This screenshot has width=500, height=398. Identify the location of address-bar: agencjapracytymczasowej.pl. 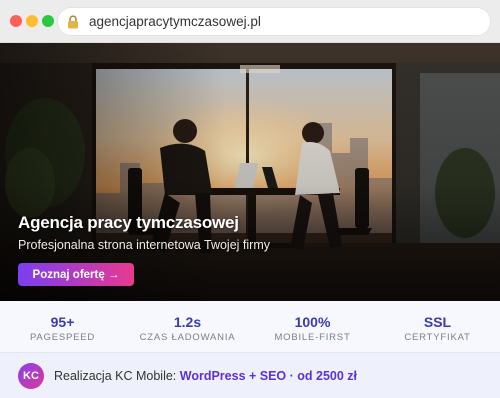
(274, 21).